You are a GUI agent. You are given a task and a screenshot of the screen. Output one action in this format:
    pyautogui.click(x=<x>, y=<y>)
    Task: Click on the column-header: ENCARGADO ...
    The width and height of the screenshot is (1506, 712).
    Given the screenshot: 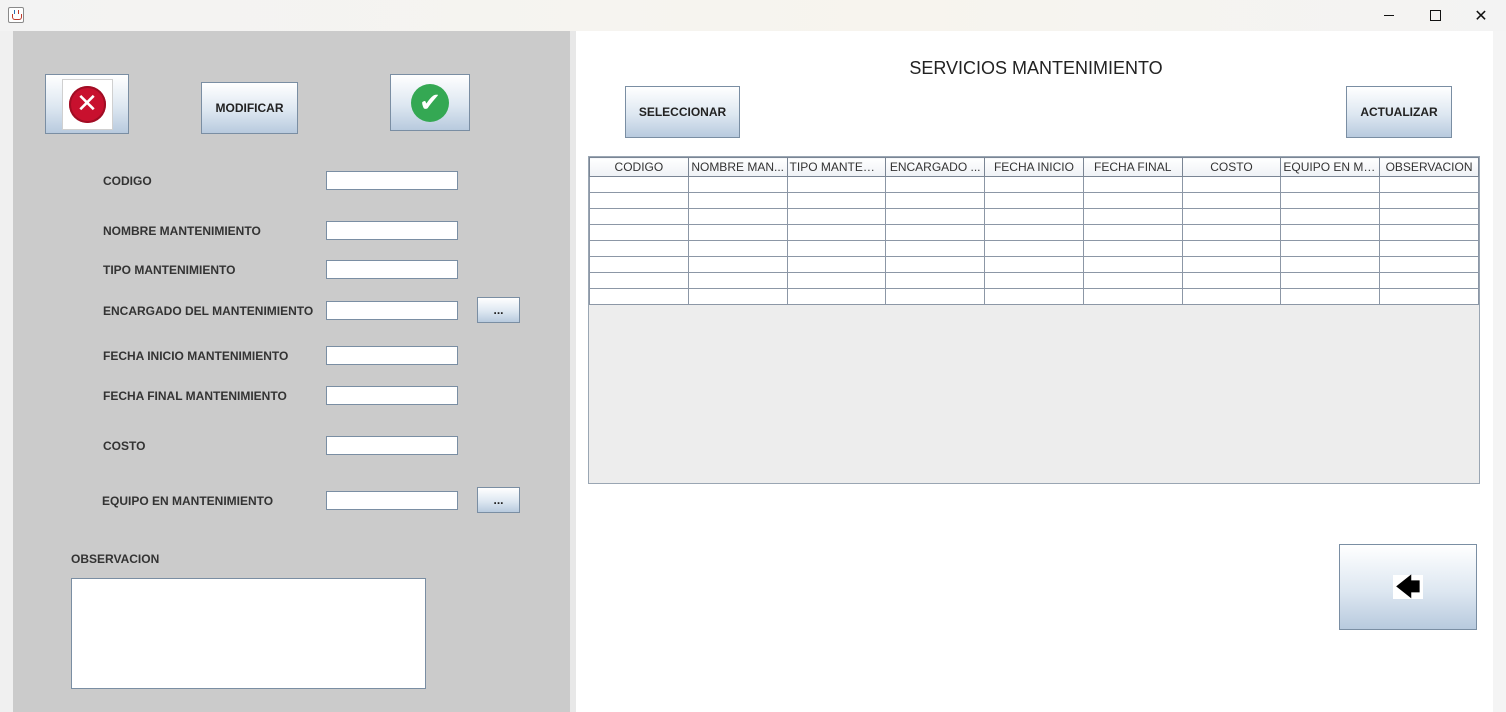 What is the action you would take?
    pyautogui.click(x=935, y=167)
    